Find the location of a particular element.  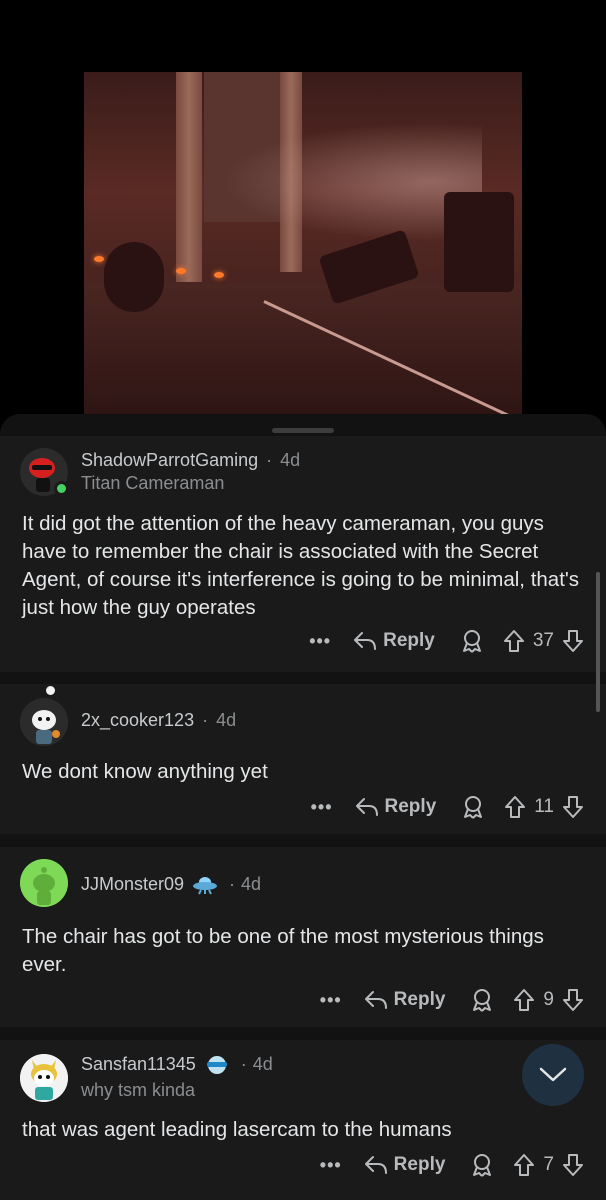

vote-control: 11 is located at coordinates (544, 807).